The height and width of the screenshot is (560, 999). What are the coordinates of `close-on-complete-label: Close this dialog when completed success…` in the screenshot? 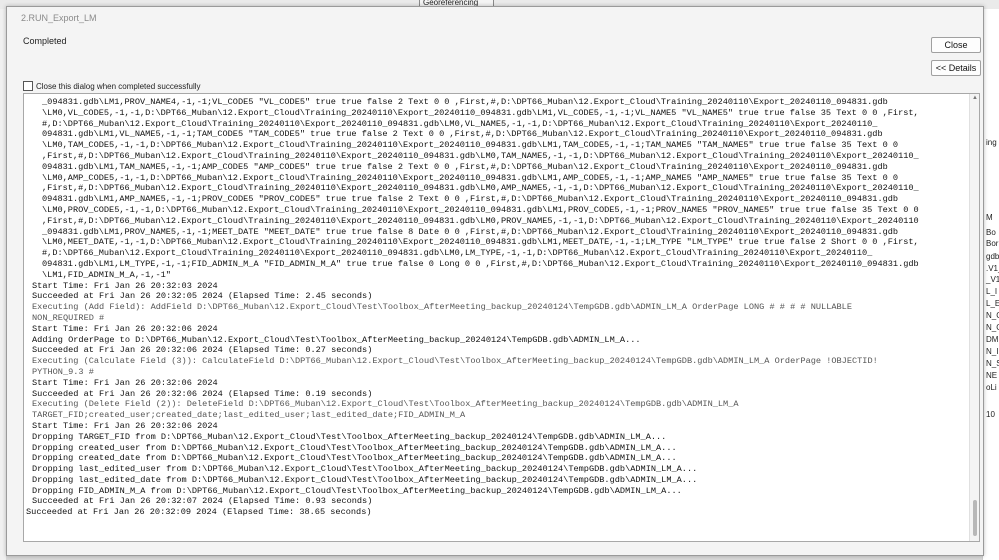 It's located at (118, 86).